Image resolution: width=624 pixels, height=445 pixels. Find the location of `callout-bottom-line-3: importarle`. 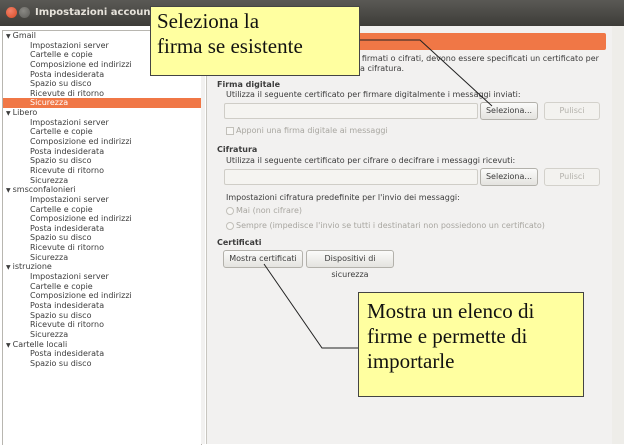

callout-bottom-line-3: importarle is located at coordinates (411, 361).